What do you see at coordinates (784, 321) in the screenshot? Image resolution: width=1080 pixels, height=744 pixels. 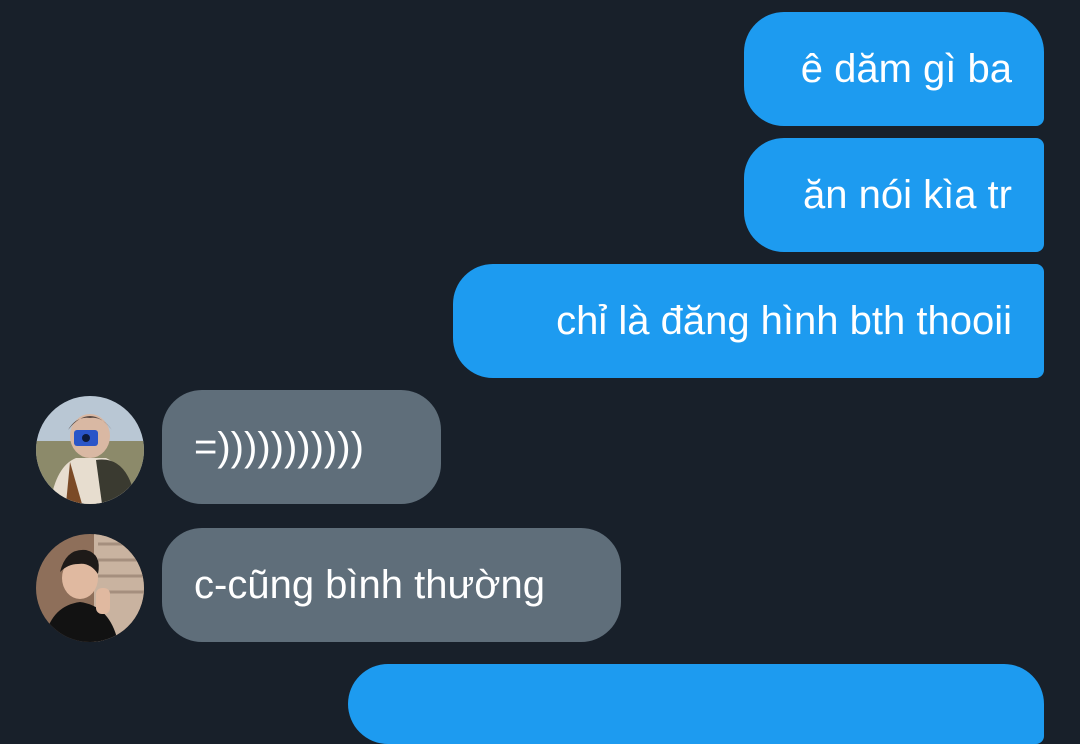 I see `message-text: chỉ là đăng hình bth thooii` at bounding box center [784, 321].